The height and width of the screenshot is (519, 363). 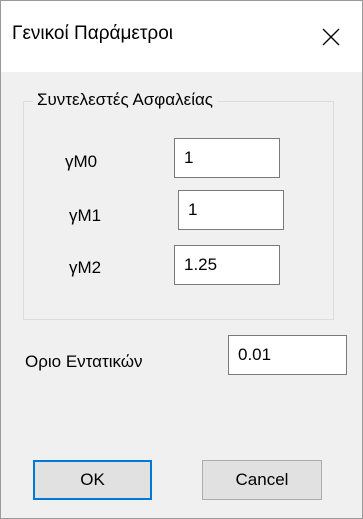 I want to click on cancel-button: Cancel, so click(x=262, y=480).